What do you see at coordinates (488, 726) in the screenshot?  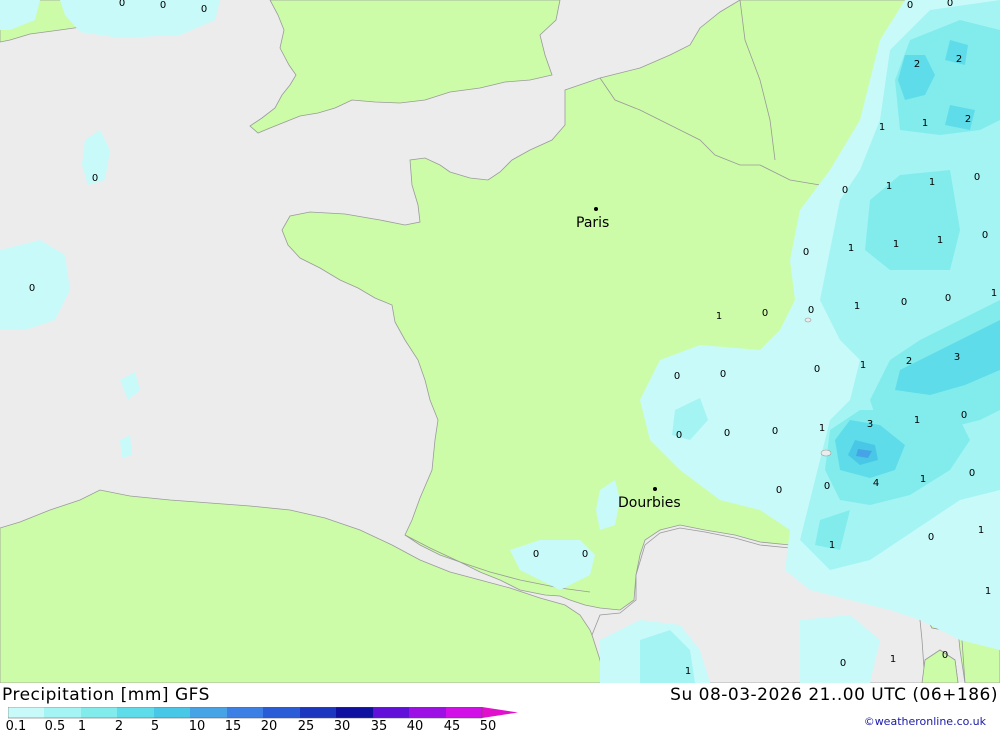 I see `legend-tick: 50` at bounding box center [488, 726].